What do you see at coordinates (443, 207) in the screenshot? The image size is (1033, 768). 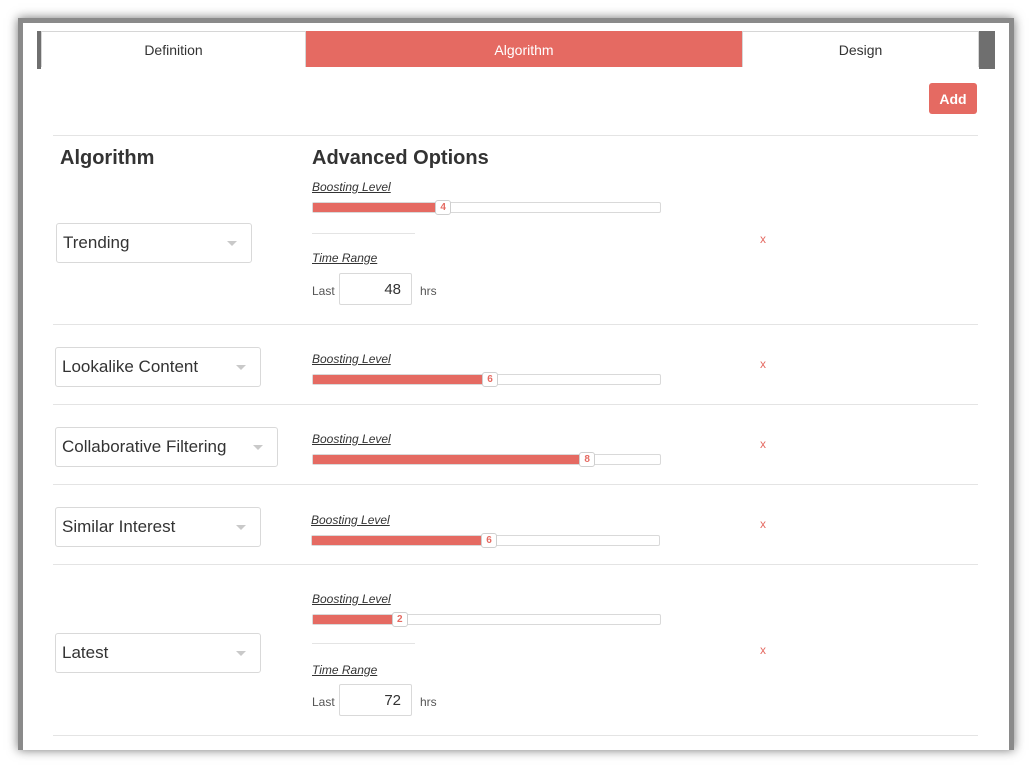 I see `slider-handle: 4` at bounding box center [443, 207].